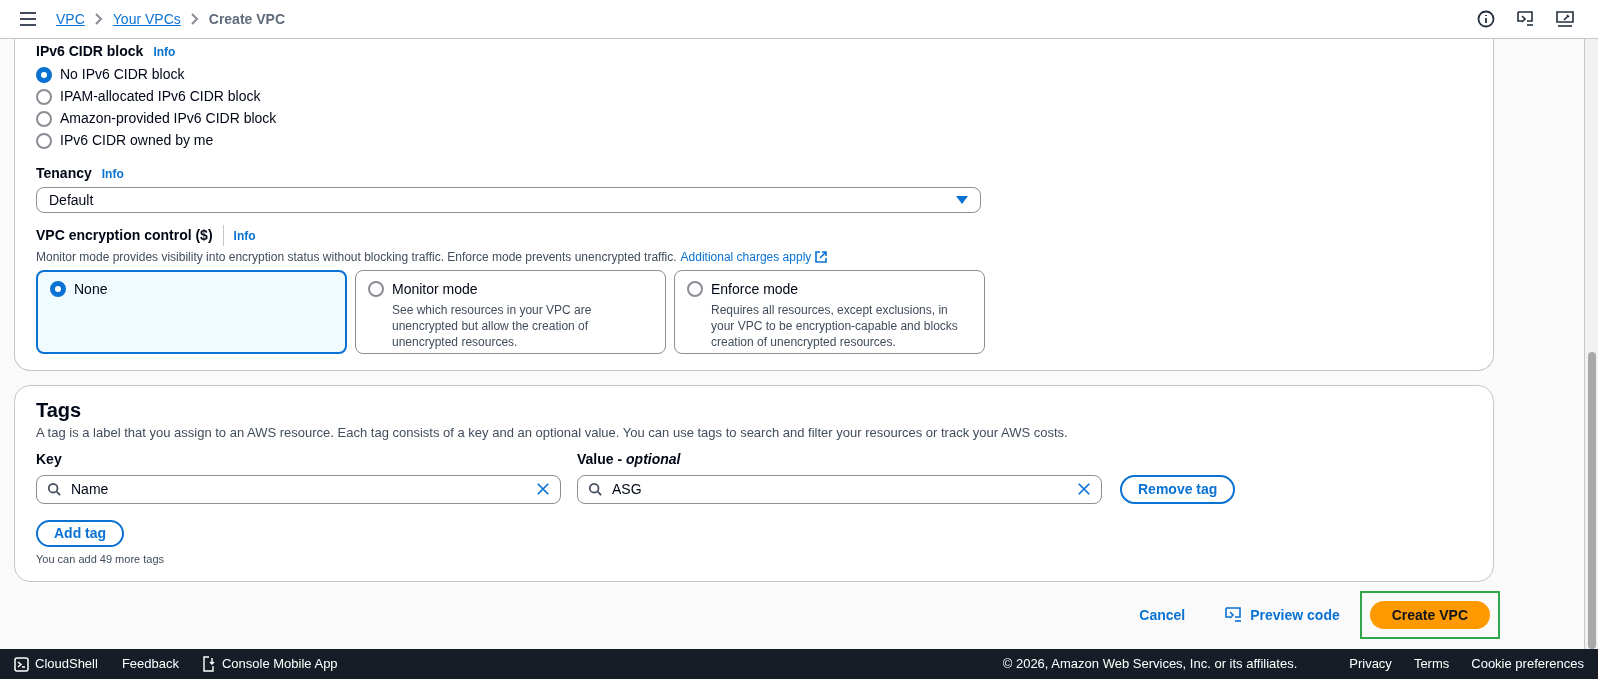  I want to click on radio-label: No IPv6 CIDR block, so click(122, 74).